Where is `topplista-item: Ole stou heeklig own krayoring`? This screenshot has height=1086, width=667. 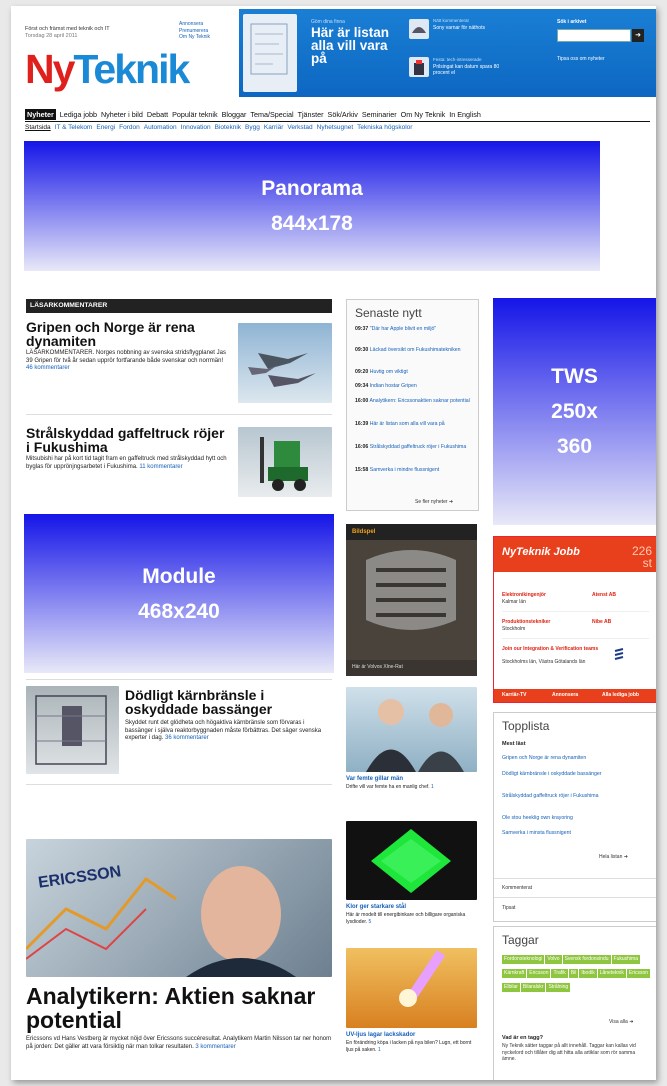 topplista-item: Ole stou heeklig own krayoring is located at coordinates (572, 818).